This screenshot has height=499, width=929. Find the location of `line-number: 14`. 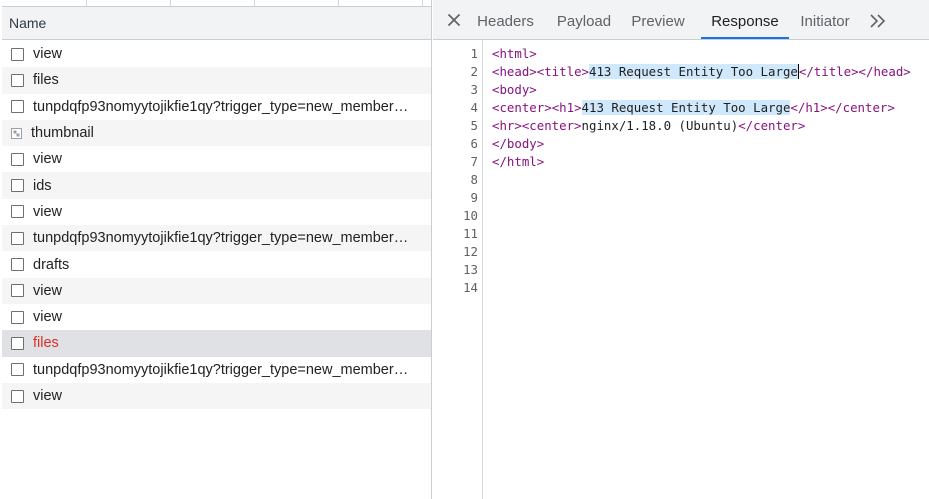

line-number: 14 is located at coordinates (470, 287).